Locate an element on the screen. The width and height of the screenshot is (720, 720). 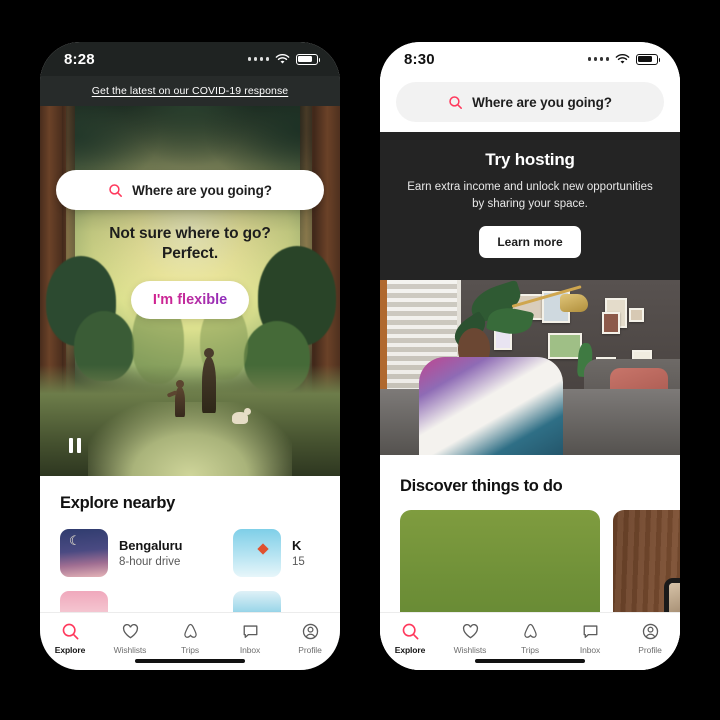
room-illustration is located at coordinates (530, 368).